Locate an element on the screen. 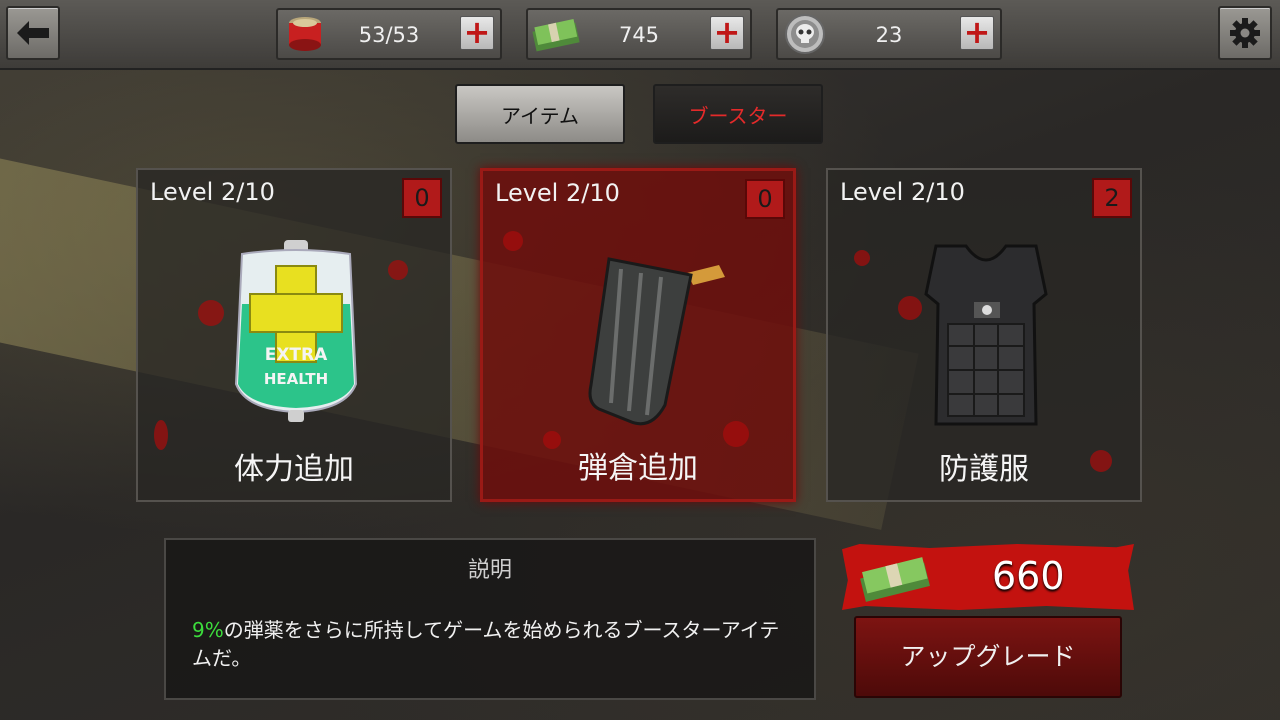 This screenshot has height=720, width=1280. ammo-magazine-icon is located at coordinates (656, 341).